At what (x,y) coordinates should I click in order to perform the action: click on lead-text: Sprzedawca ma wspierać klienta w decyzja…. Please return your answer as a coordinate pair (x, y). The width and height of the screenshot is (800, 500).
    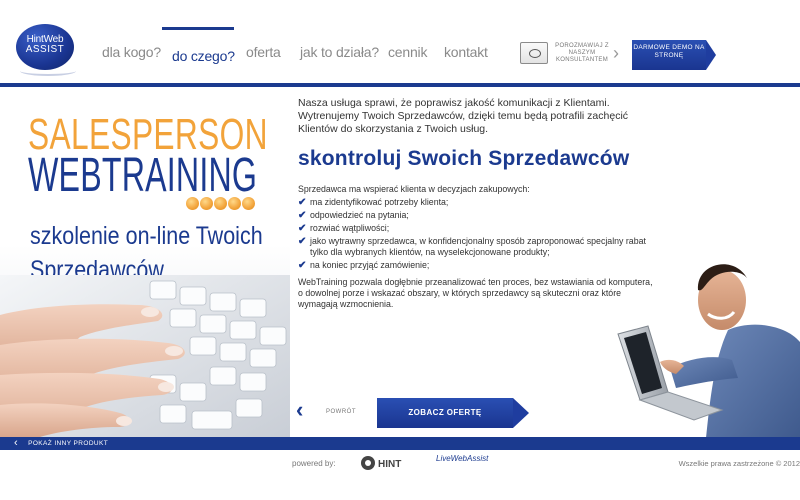
    Looking at the image, I should click on (414, 189).